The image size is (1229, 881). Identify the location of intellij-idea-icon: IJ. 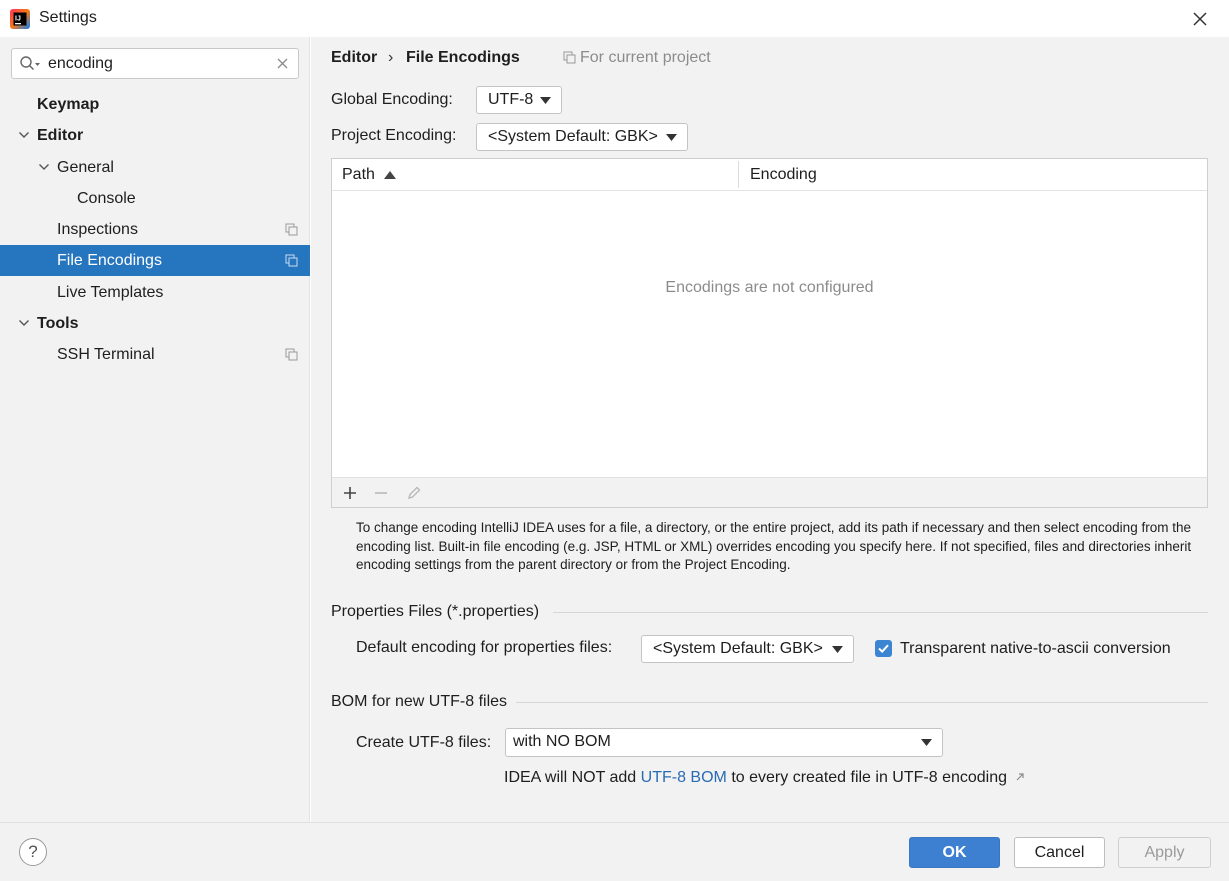
(20, 19).